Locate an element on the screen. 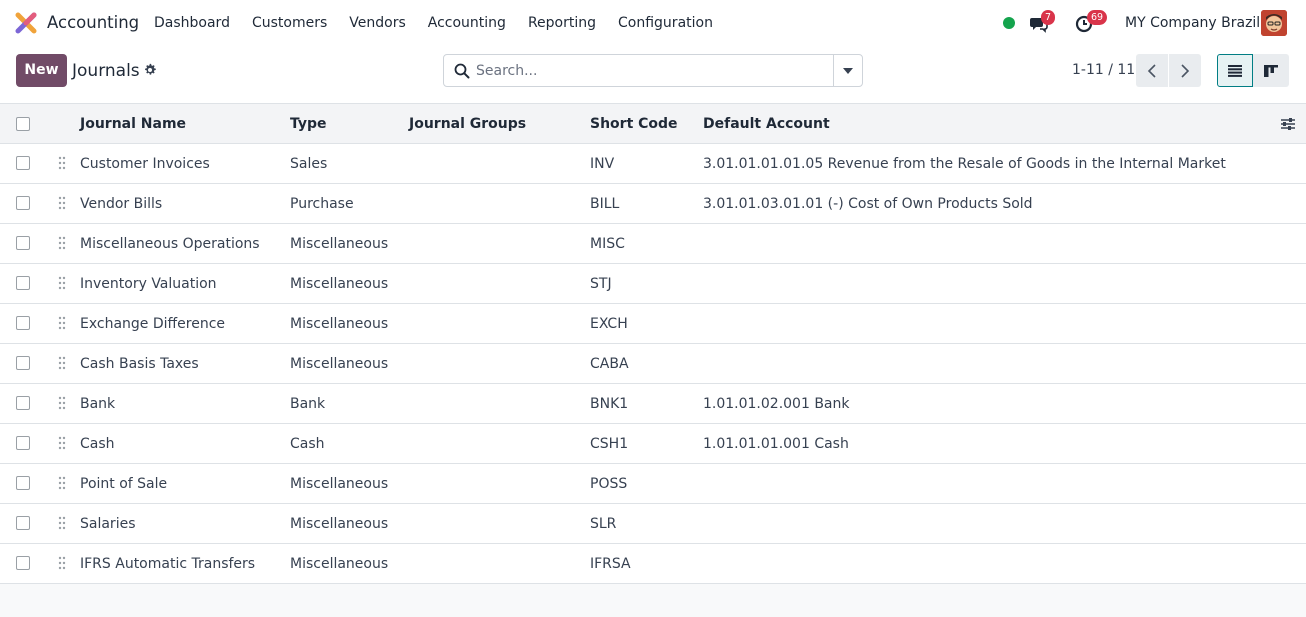  table-row: Cash Cash CSH1 1.01.01.01.001 Cash is located at coordinates (653, 444).